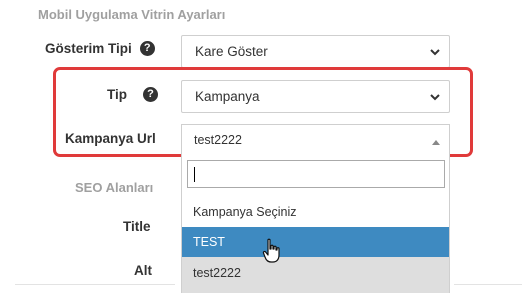  What do you see at coordinates (218, 140) in the screenshot?
I see `campaign-url-value: test2222` at bounding box center [218, 140].